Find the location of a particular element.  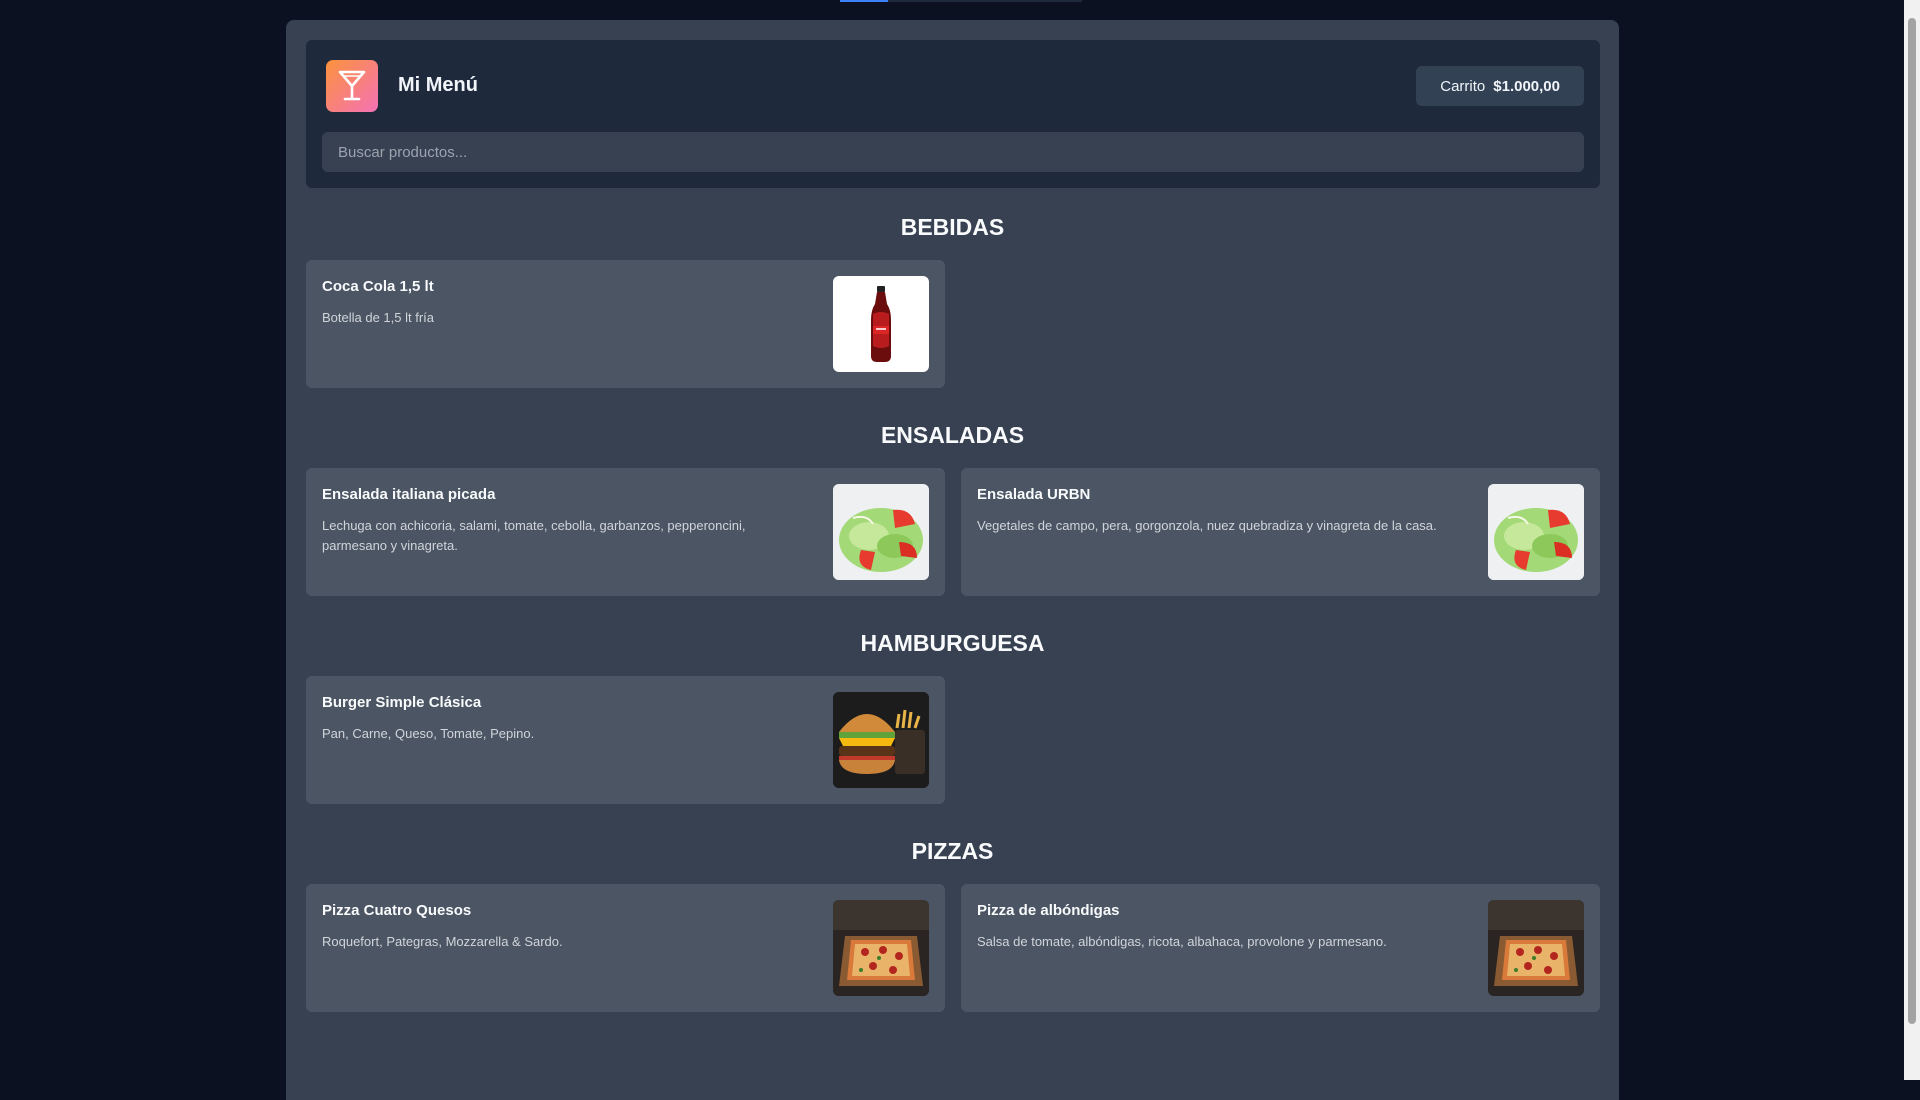

product-name: Pizza de albóndigas is located at coordinates (1048, 910).